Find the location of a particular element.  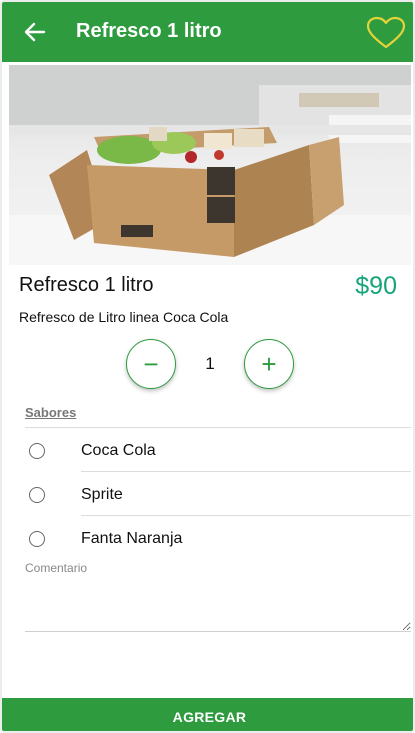

flavors-section-label: Sabores is located at coordinates (51, 412).